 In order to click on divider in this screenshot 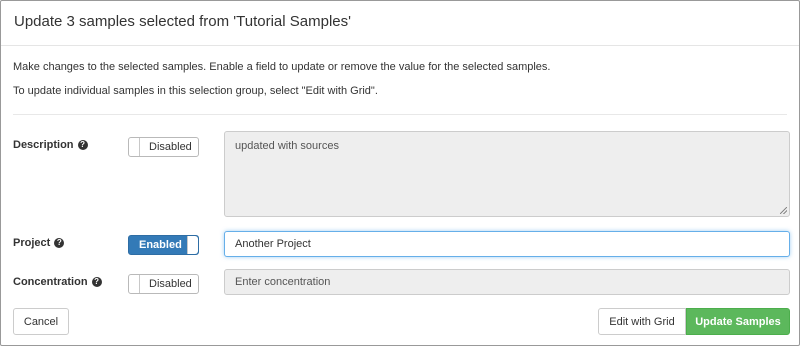, I will do `click(400, 114)`.